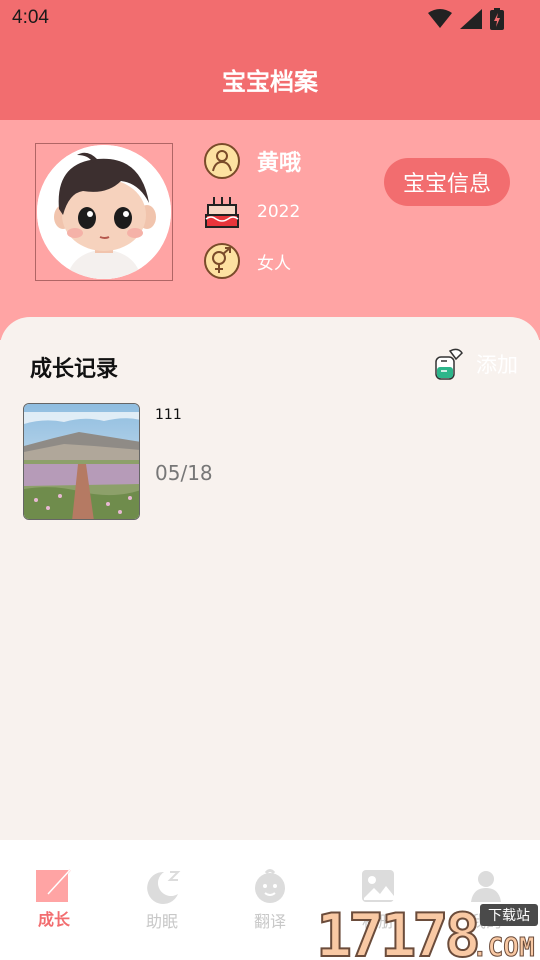 The width and height of the screenshot is (540, 960). What do you see at coordinates (168, 415) in the screenshot?
I see `record-title: 111` at bounding box center [168, 415].